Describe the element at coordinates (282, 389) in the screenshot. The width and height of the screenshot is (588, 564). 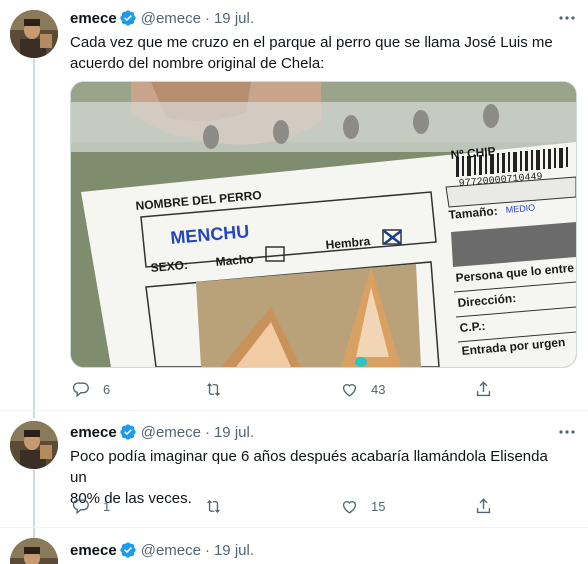
I see `tweet-actions: 6 43` at that location.